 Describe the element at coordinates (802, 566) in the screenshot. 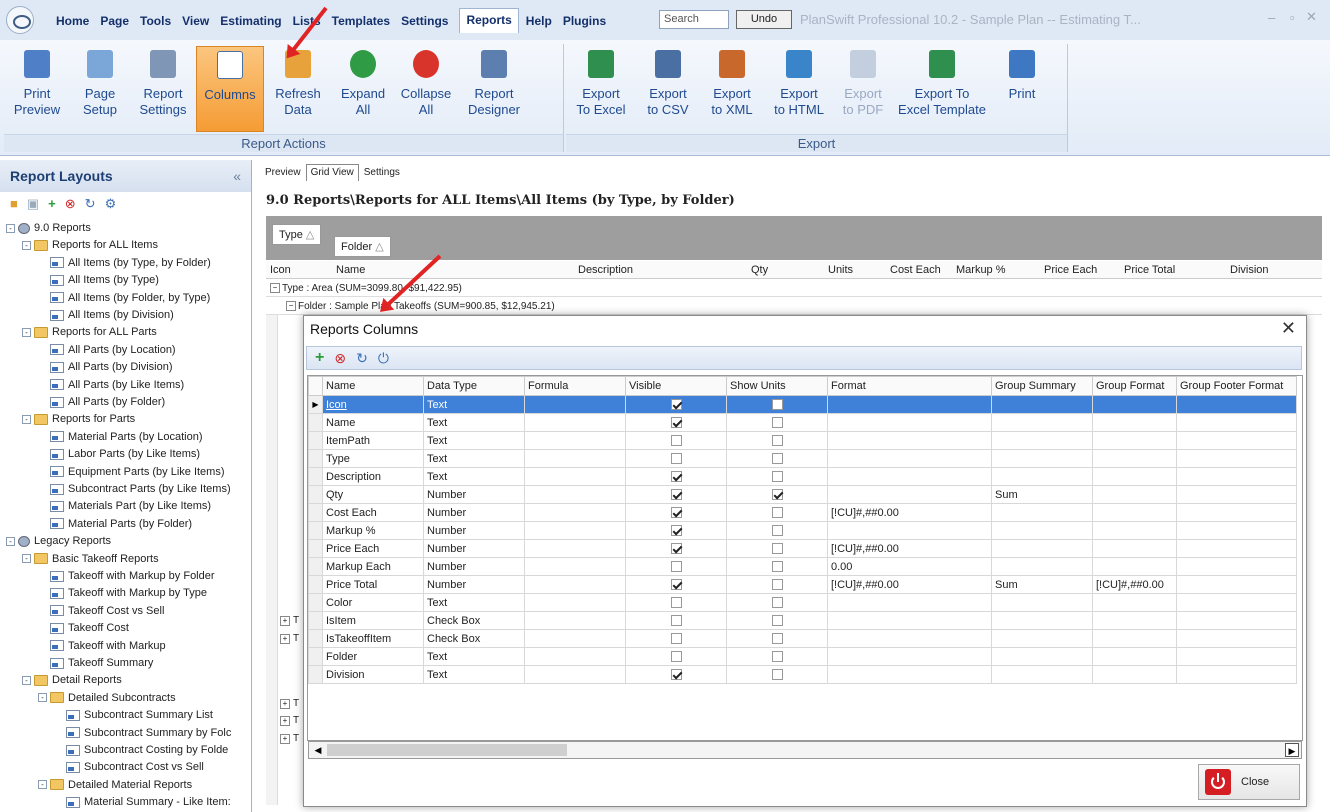

I see `table-row: Markup Each Number 0.00` at that location.